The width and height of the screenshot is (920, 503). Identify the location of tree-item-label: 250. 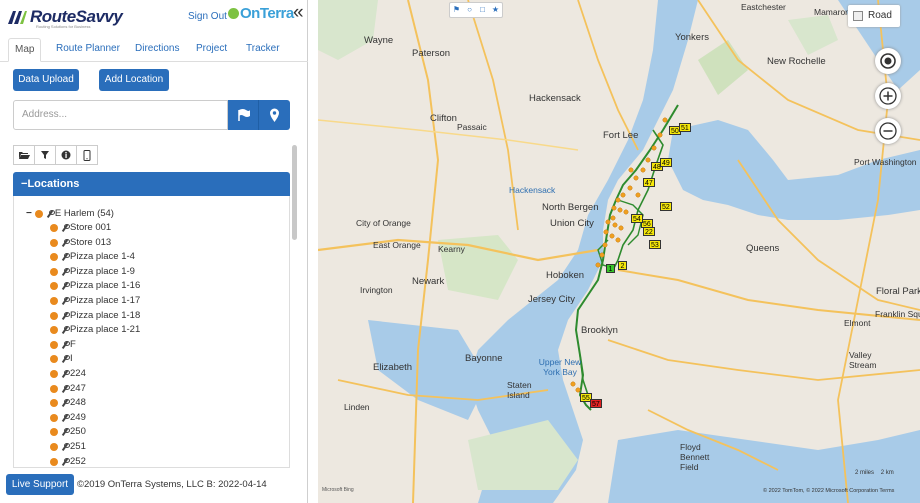
(78, 432).